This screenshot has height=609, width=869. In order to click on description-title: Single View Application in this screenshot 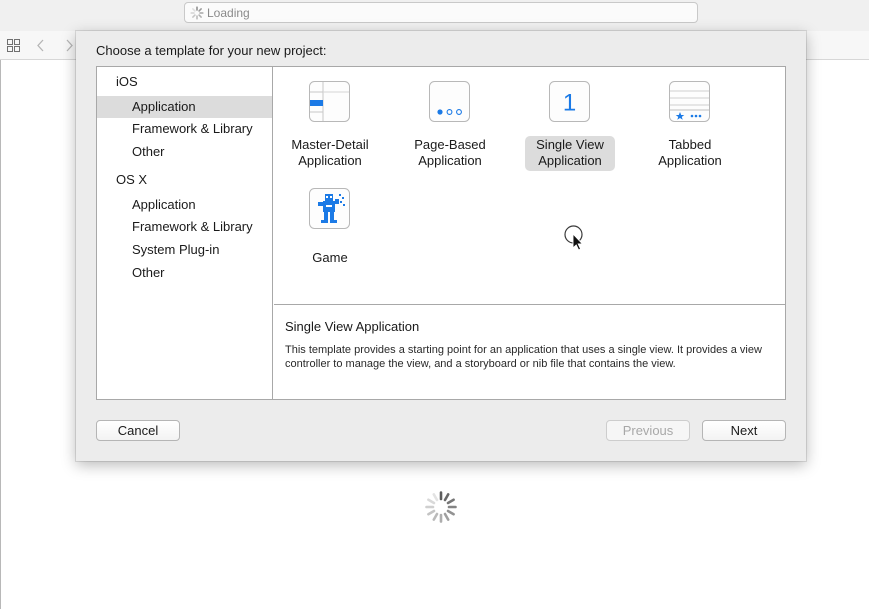, I will do `click(352, 326)`.